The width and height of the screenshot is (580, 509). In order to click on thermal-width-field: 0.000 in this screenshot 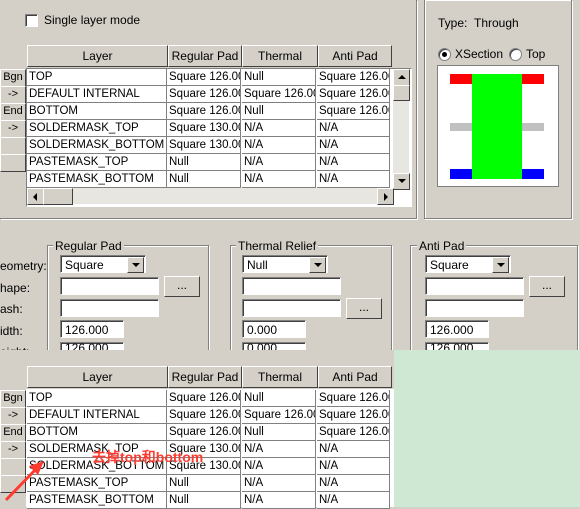, I will do `click(274, 329)`.